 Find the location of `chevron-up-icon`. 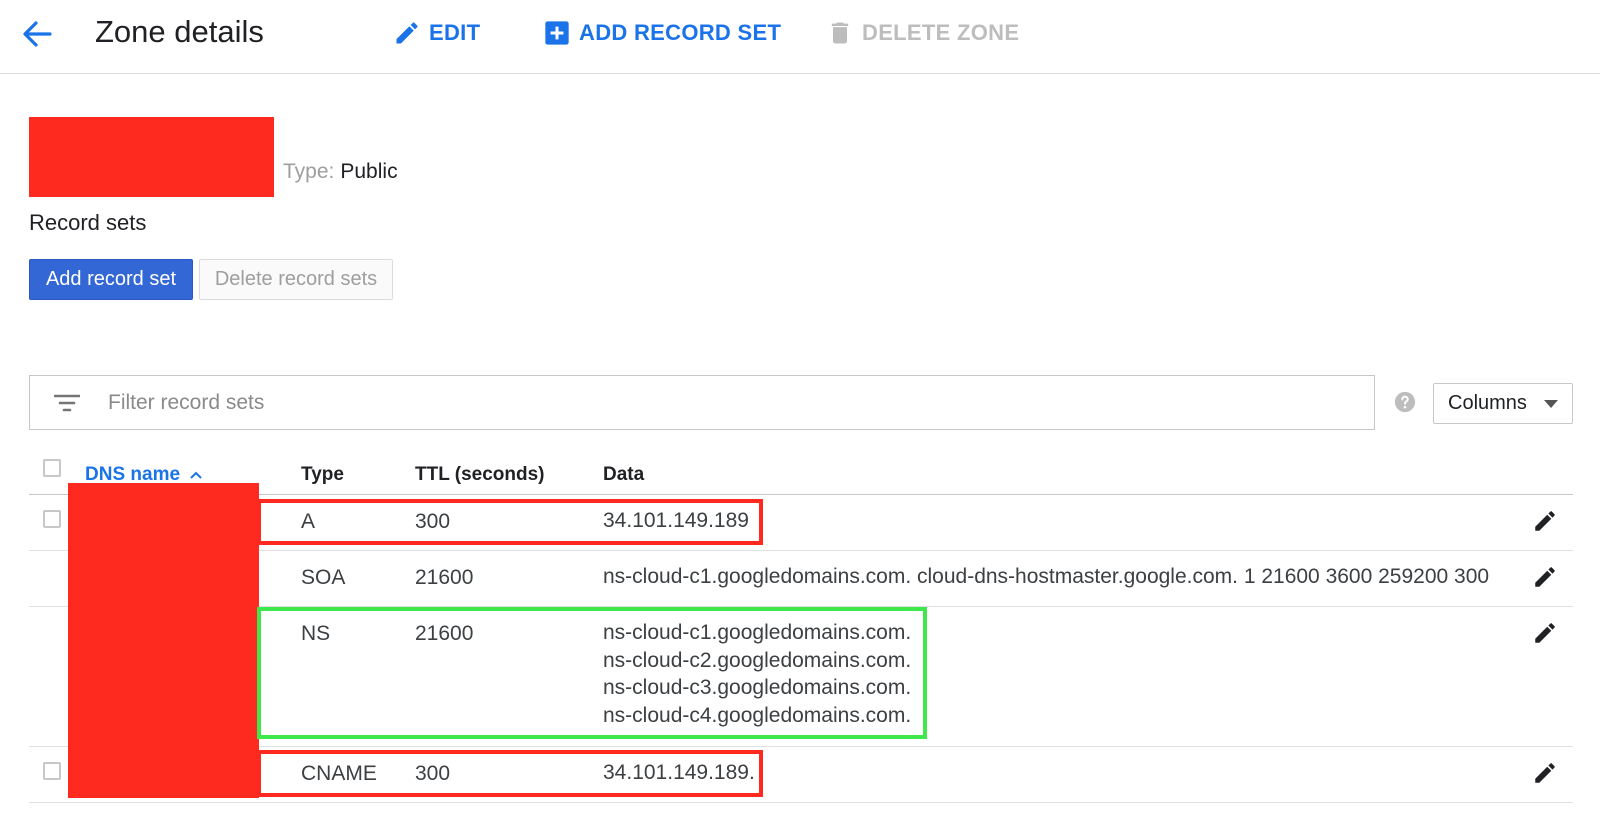

chevron-up-icon is located at coordinates (196, 475).